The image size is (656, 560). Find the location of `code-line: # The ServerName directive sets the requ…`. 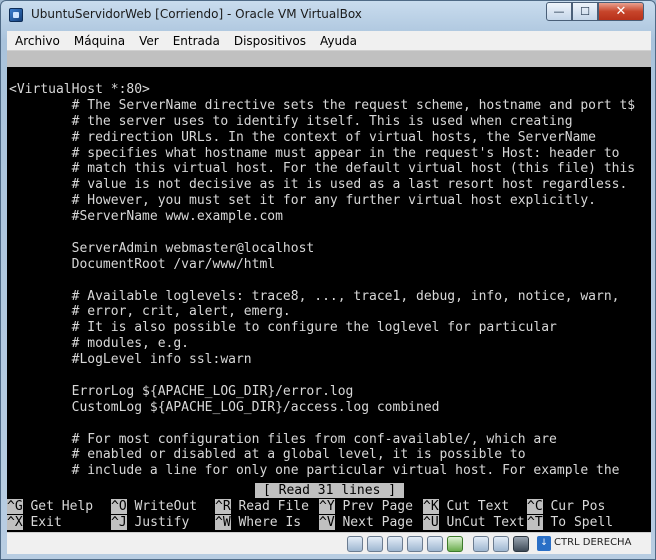

code-line: # The ServerName directive sets the requ… is located at coordinates (322, 105).